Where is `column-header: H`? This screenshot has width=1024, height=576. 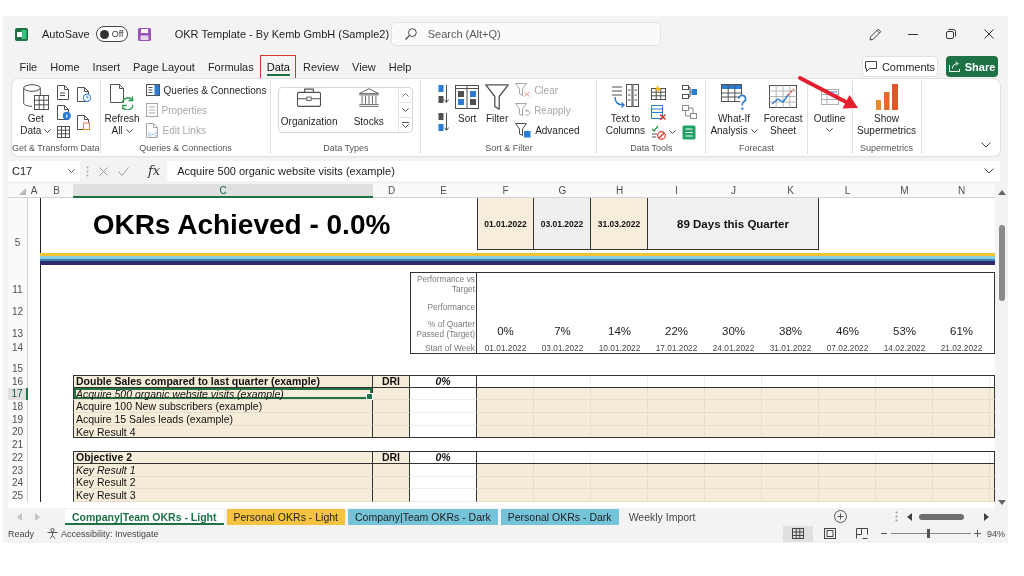 column-header: H is located at coordinates (619, 191).